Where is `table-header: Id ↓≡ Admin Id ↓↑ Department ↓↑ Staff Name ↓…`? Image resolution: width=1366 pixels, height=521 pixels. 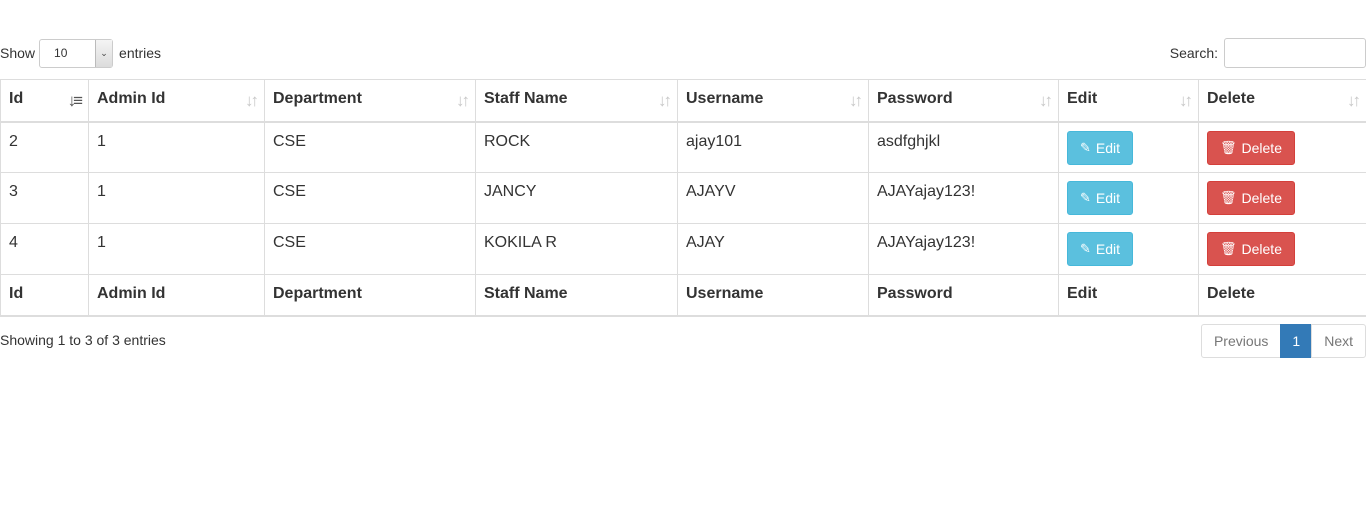
table-header: Id ↓≡ Admin Id ↓↑ Department ↓↑ Staff Name ↓… is located at coordinates (683, 101).